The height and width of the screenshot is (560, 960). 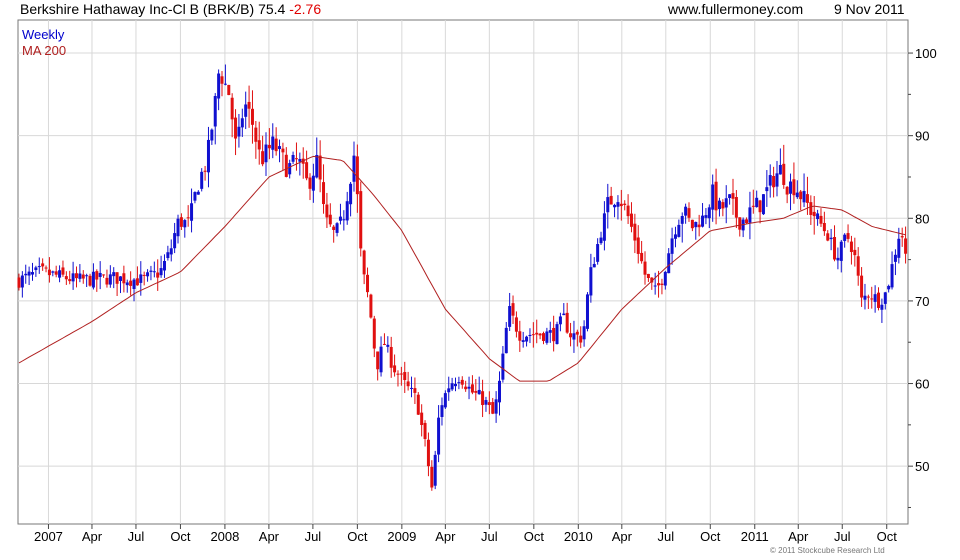 What do you see at coordinates (224, 536) in the screenshot?
I see `x-tick-label: 2008` at bounding box center [224, 536].